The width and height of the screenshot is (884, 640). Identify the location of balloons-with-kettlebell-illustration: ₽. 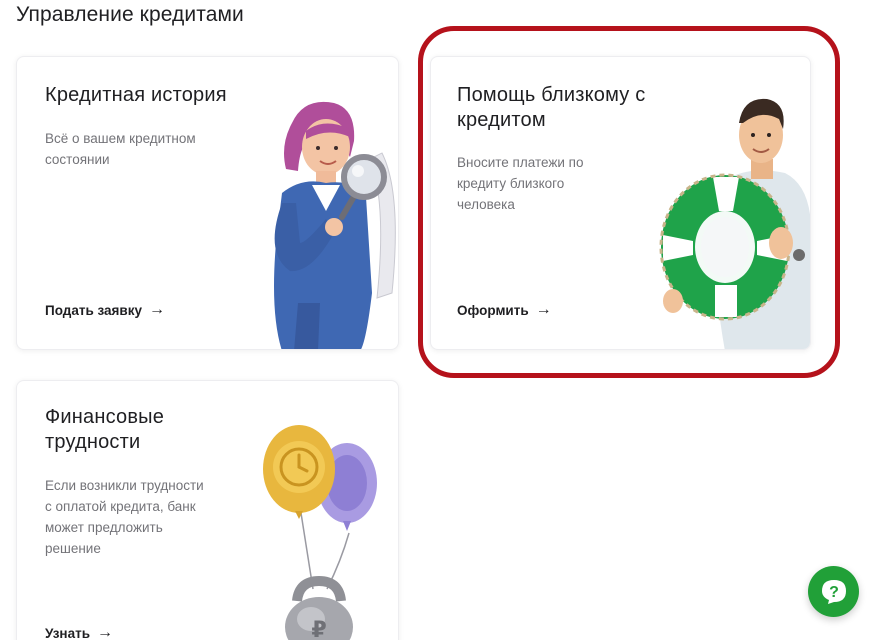
(320, 532).